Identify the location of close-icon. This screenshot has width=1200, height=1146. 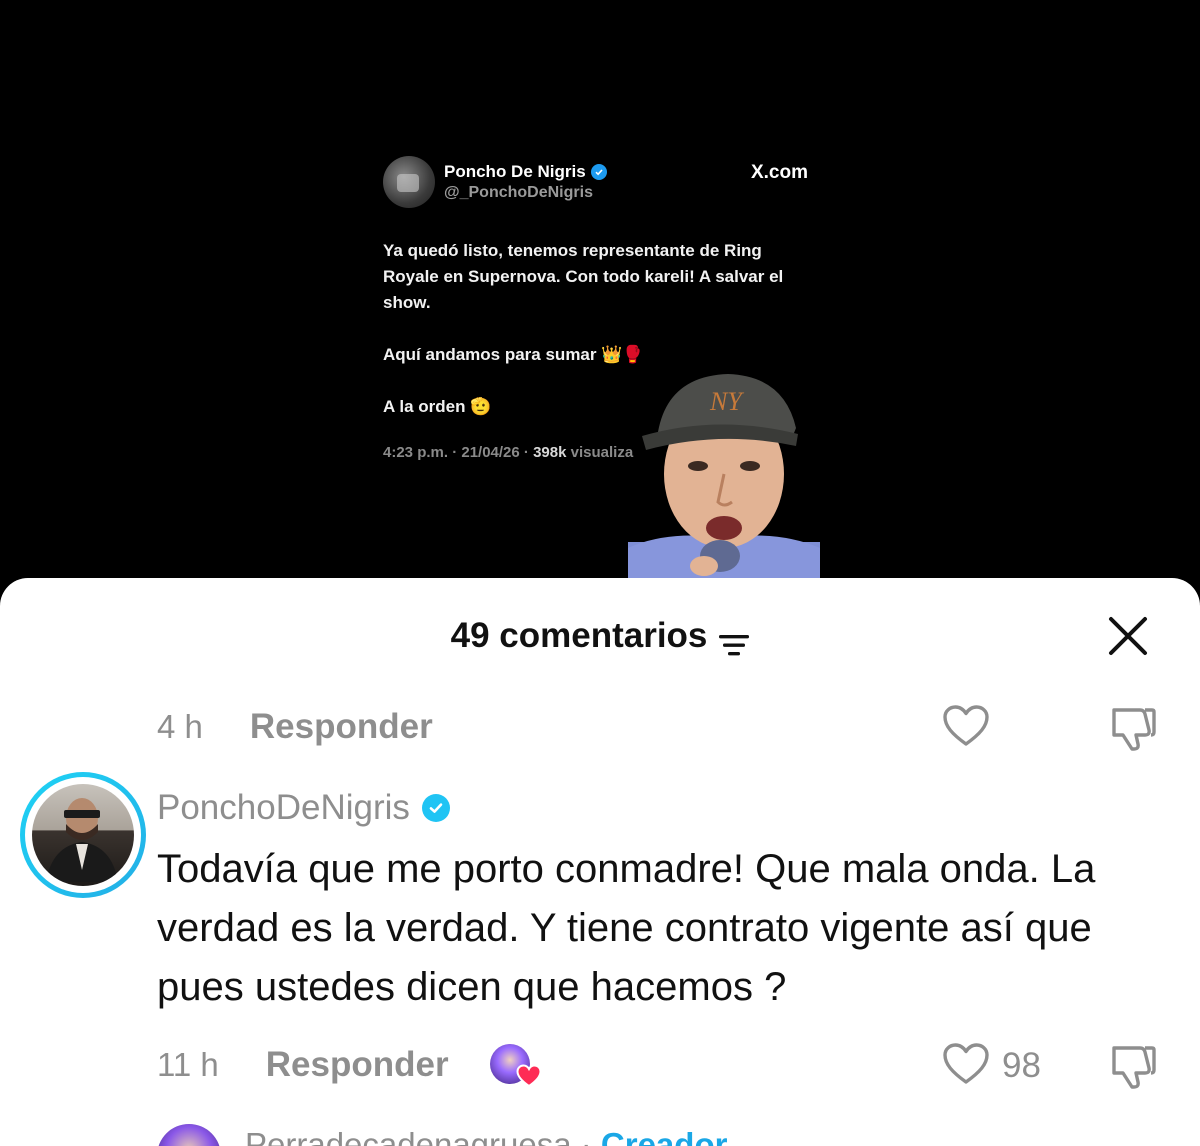
(1128, 636).